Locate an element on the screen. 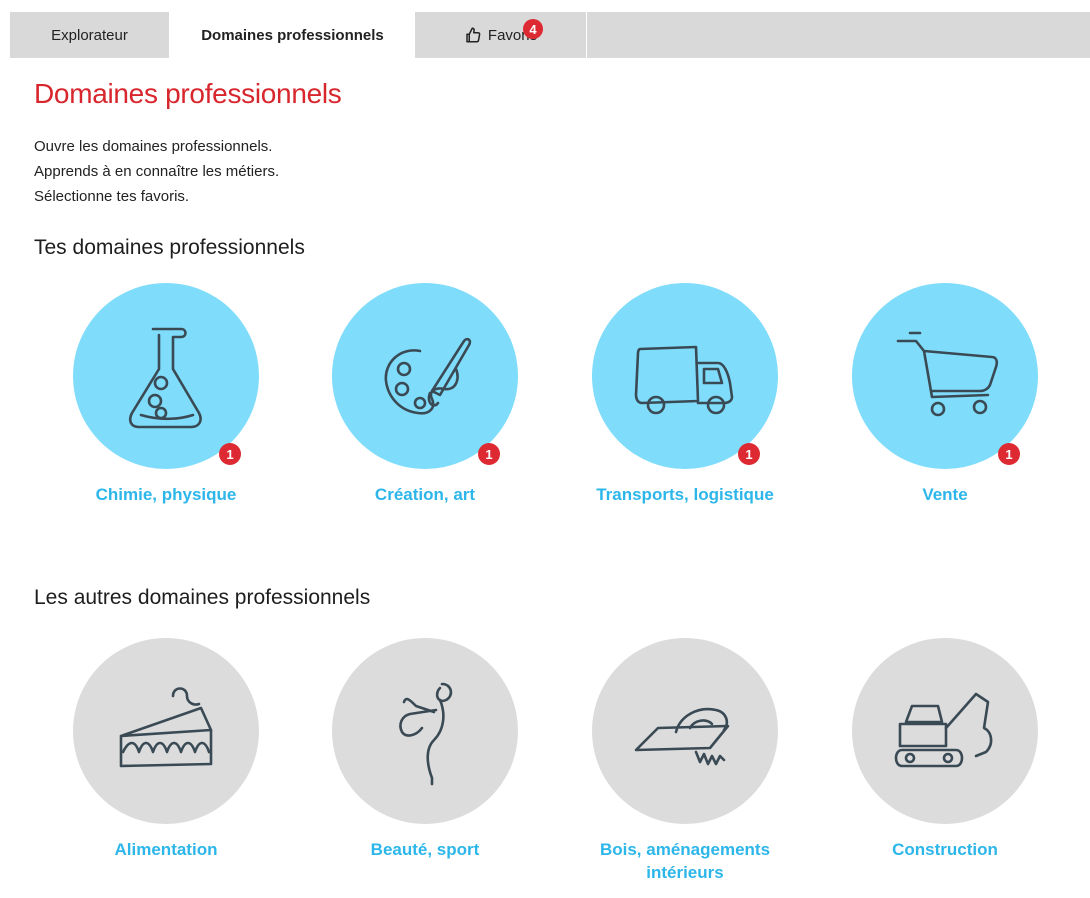  domain-card-beaute-sport: Beauté, sport is located at coordinates (425, 749).